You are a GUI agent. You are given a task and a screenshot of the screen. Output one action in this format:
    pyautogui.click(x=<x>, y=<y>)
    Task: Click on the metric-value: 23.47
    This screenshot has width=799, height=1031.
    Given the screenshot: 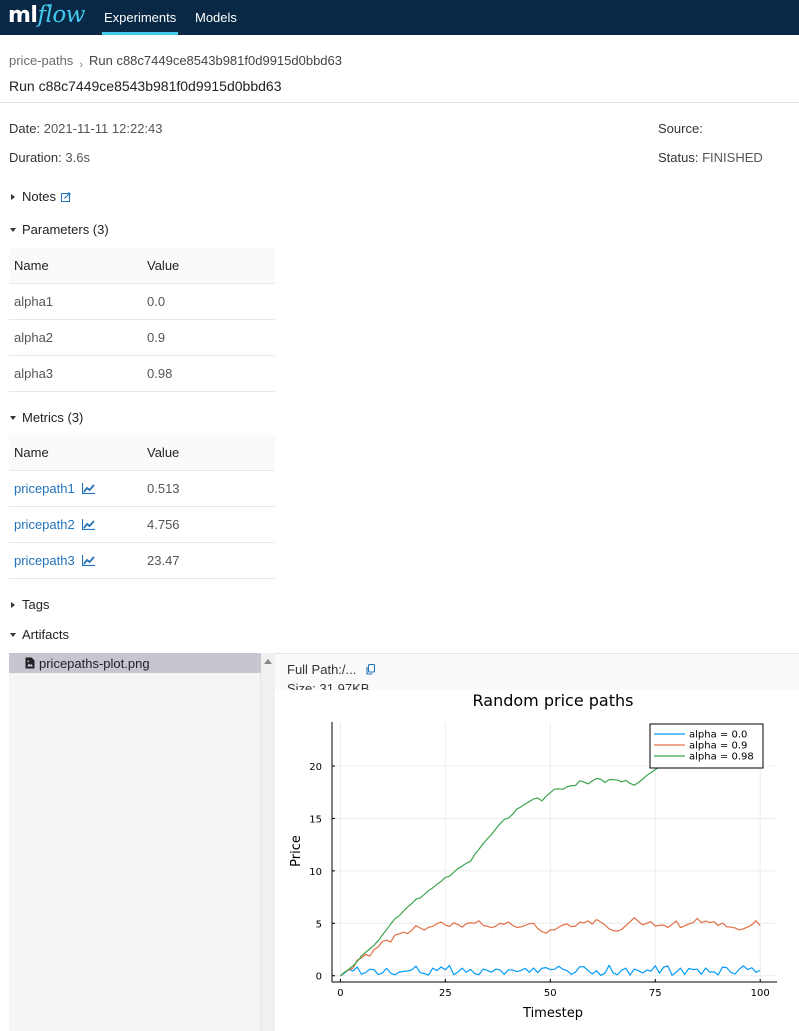 What is the action you would take?
    pyautogui.click(x=211, y=560)
    